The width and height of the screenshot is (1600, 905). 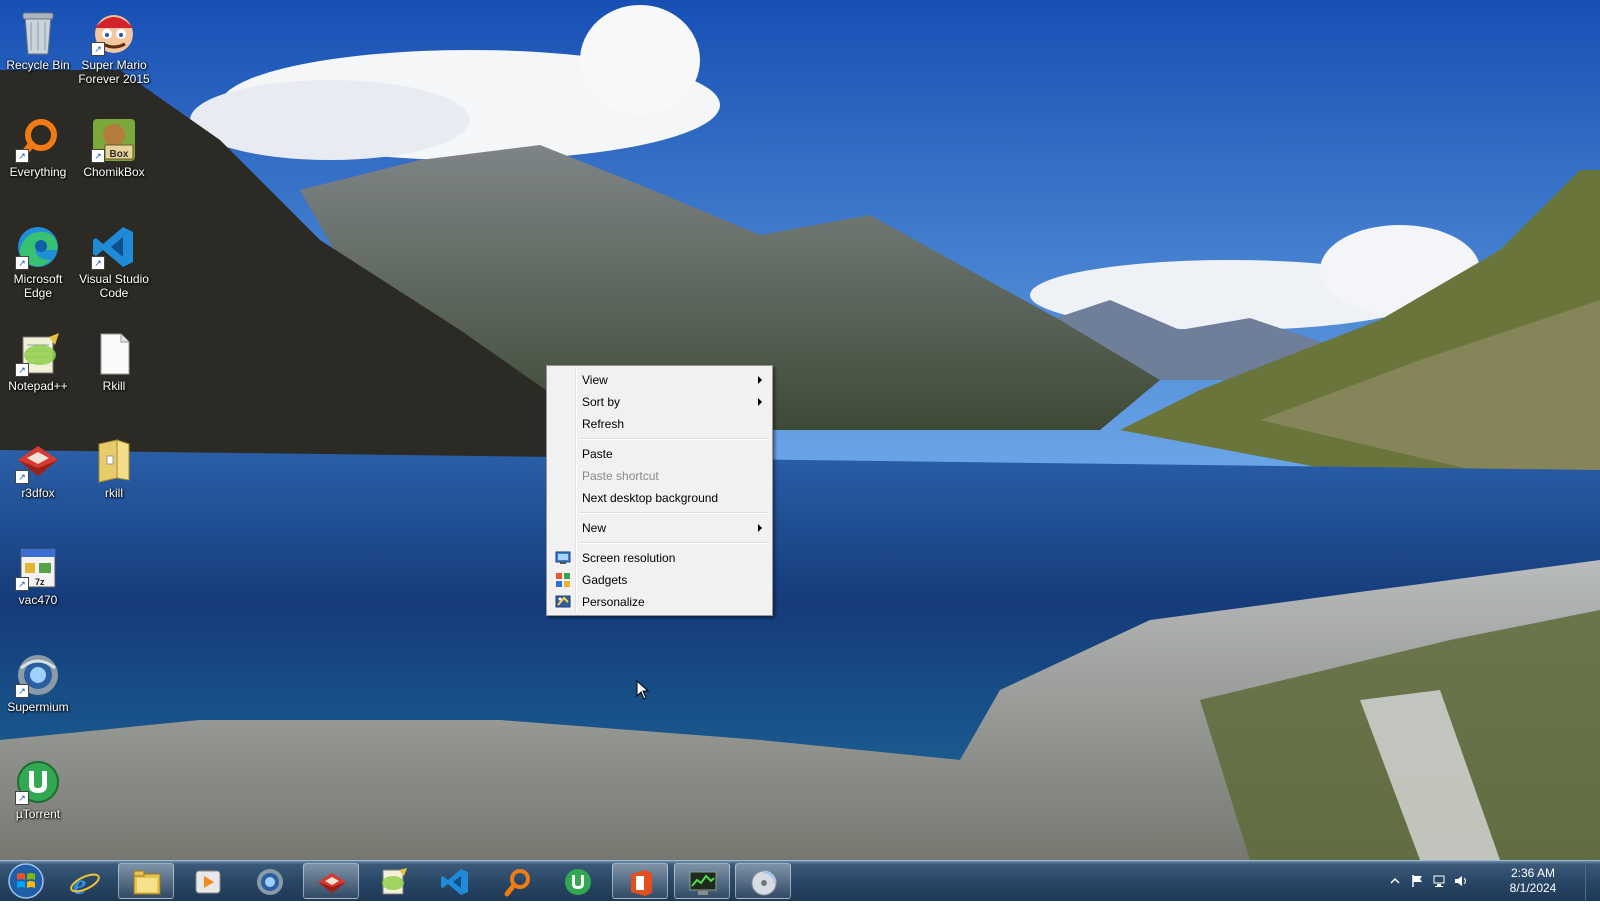 What do you see at coordinates (38, 568) in the screenshot?
I see `installer-icon: 7z ↗` at bounding box center [38, 568].